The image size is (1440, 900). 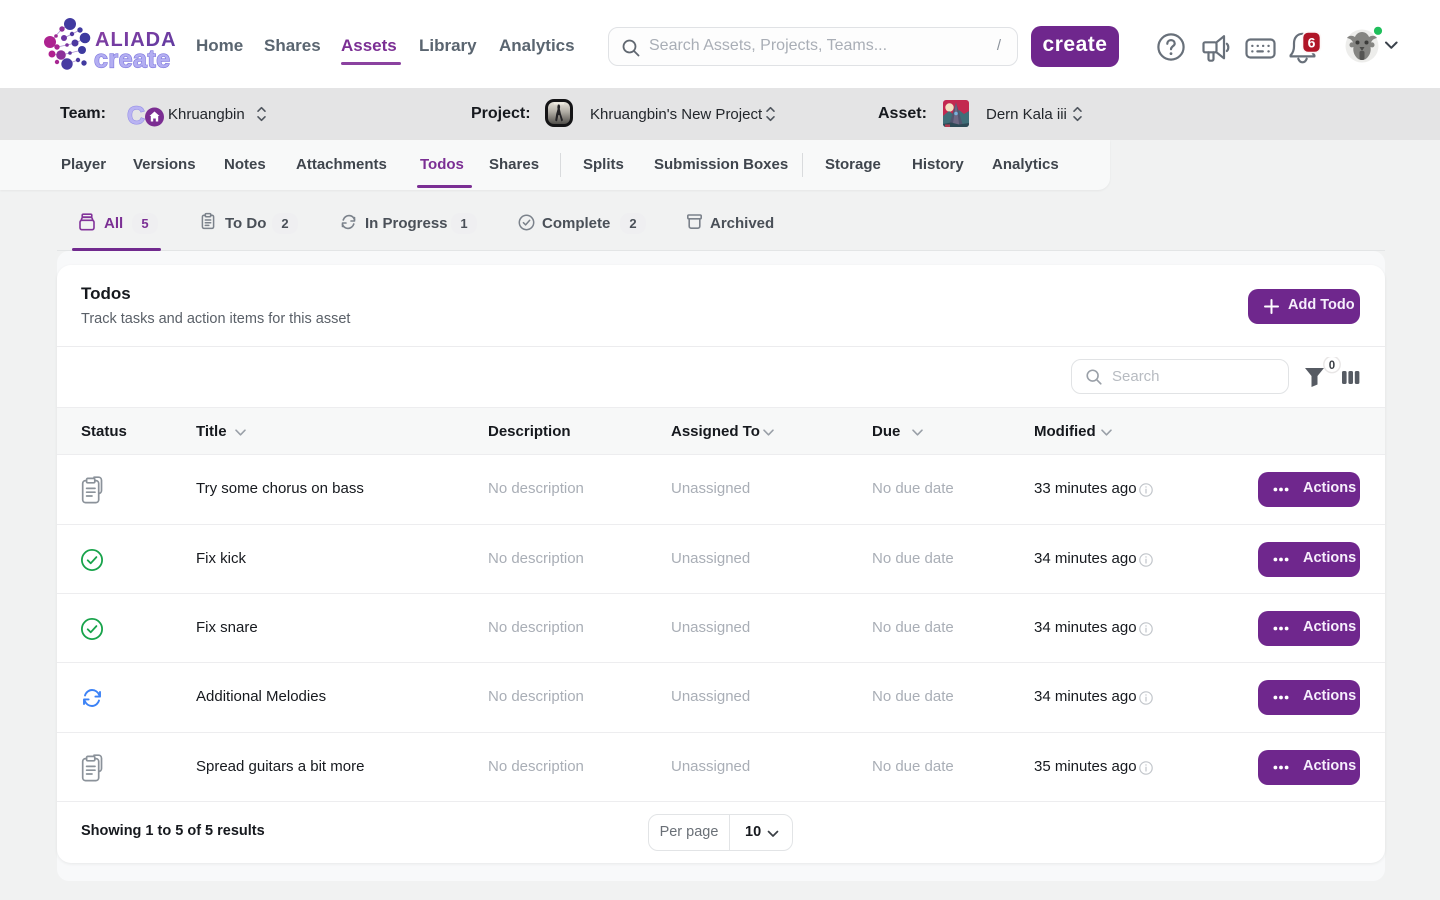 I want to click on svg-text: 0, so click(x=1332, y=366).